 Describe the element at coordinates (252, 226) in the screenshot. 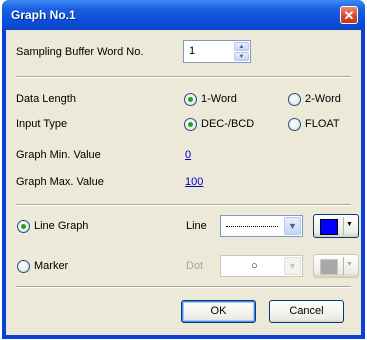

I see `dotted-line-preview` at that location.